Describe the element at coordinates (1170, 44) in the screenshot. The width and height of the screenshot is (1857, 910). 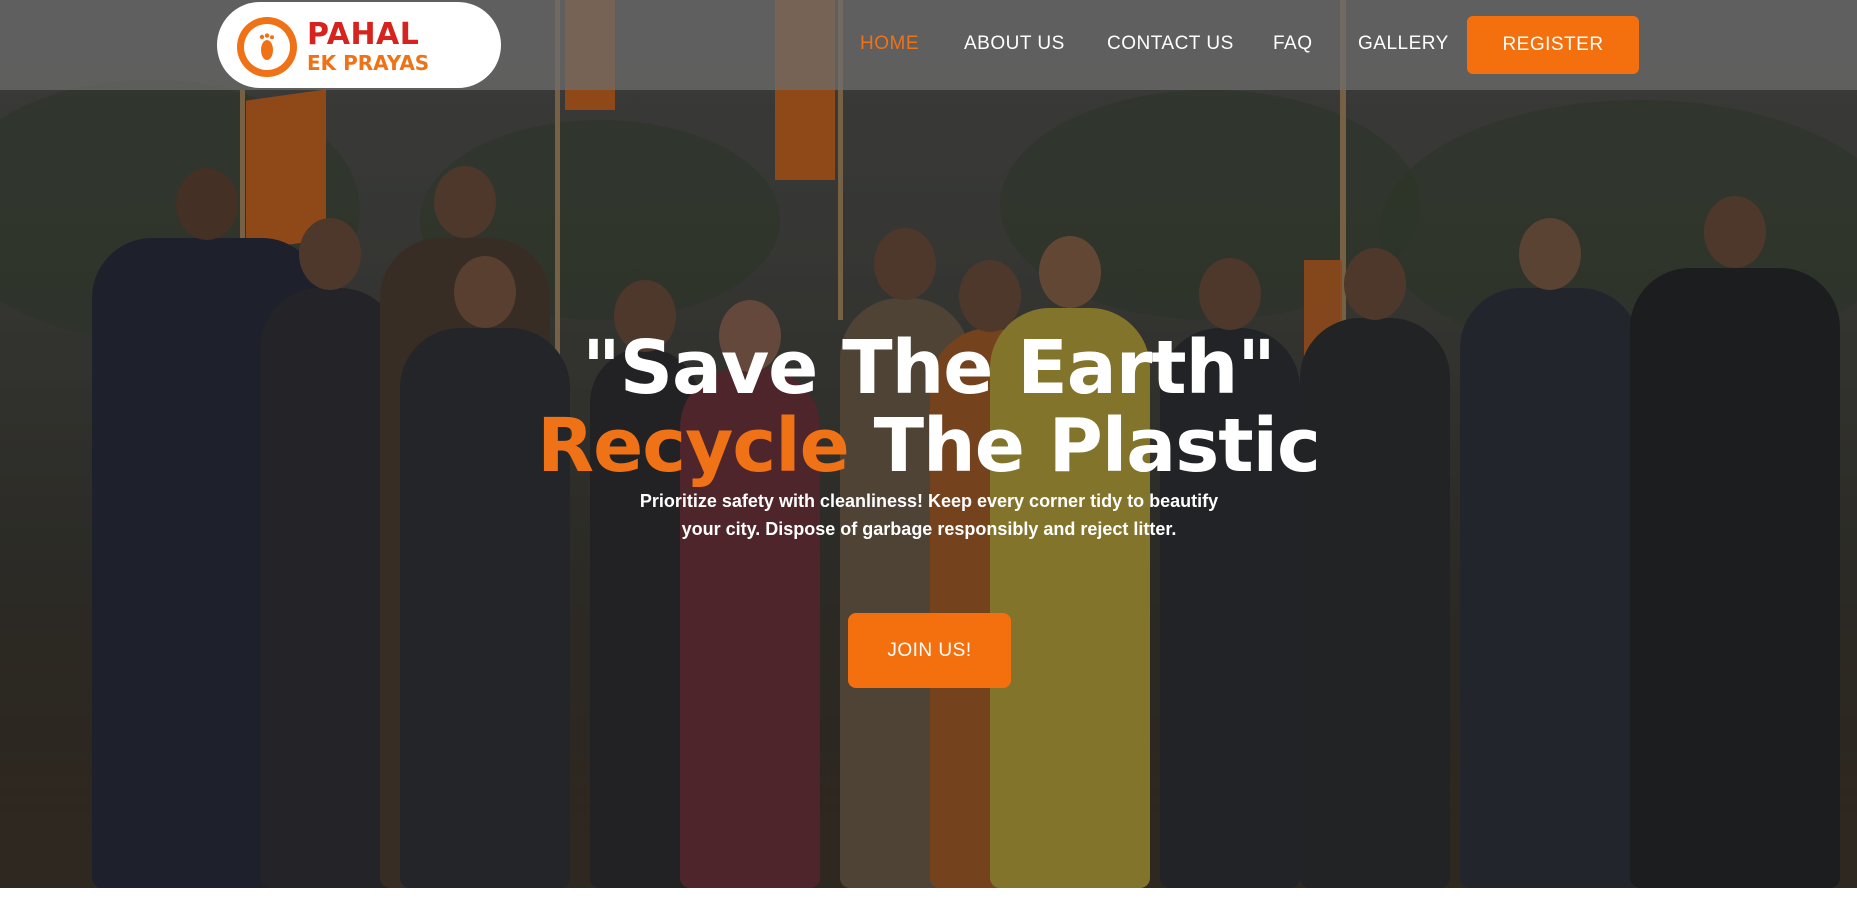
I see `nav-contact-us: CONTACT US` at that location.